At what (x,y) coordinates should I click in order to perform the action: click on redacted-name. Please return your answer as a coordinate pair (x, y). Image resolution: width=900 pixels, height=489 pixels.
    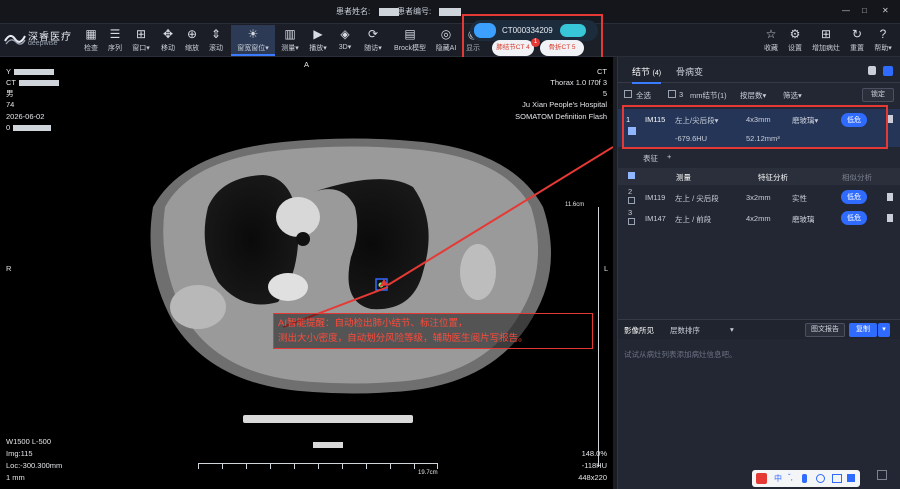
    Looking at the image, I should click on (389, 12).